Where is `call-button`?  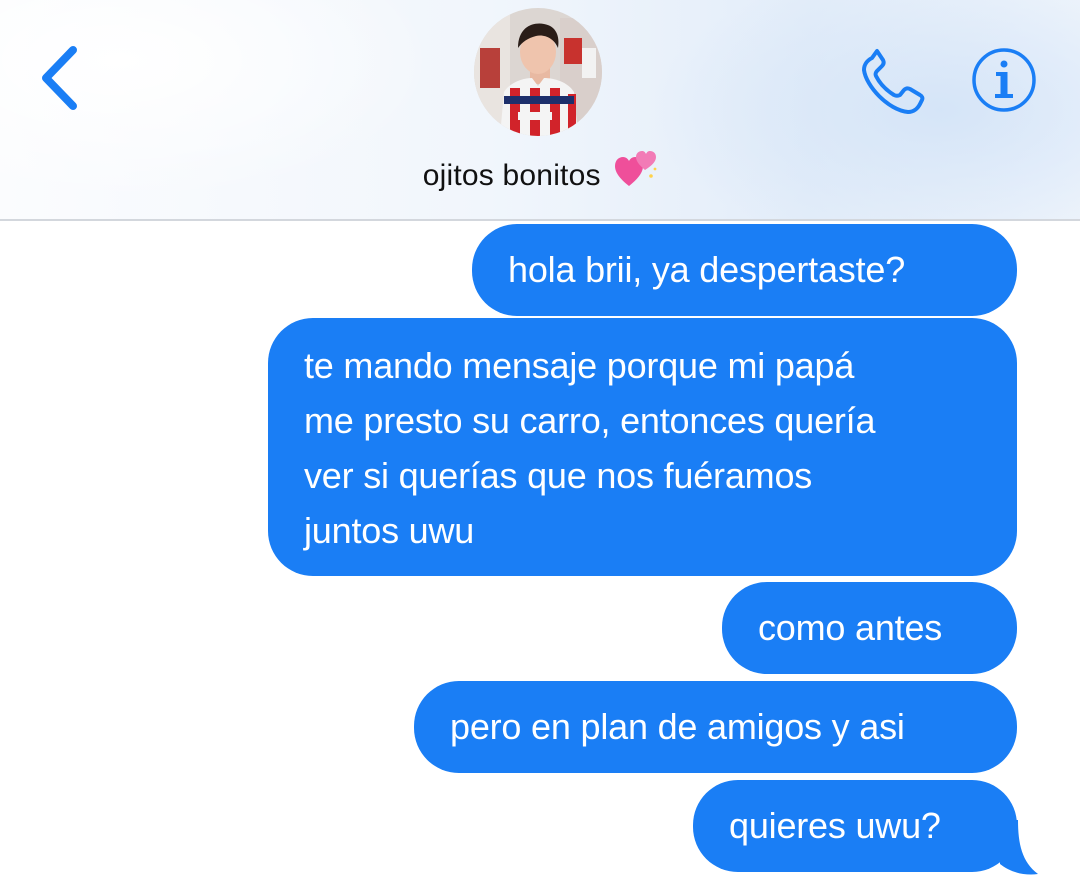
call-button is located at coordinates (893, 81).